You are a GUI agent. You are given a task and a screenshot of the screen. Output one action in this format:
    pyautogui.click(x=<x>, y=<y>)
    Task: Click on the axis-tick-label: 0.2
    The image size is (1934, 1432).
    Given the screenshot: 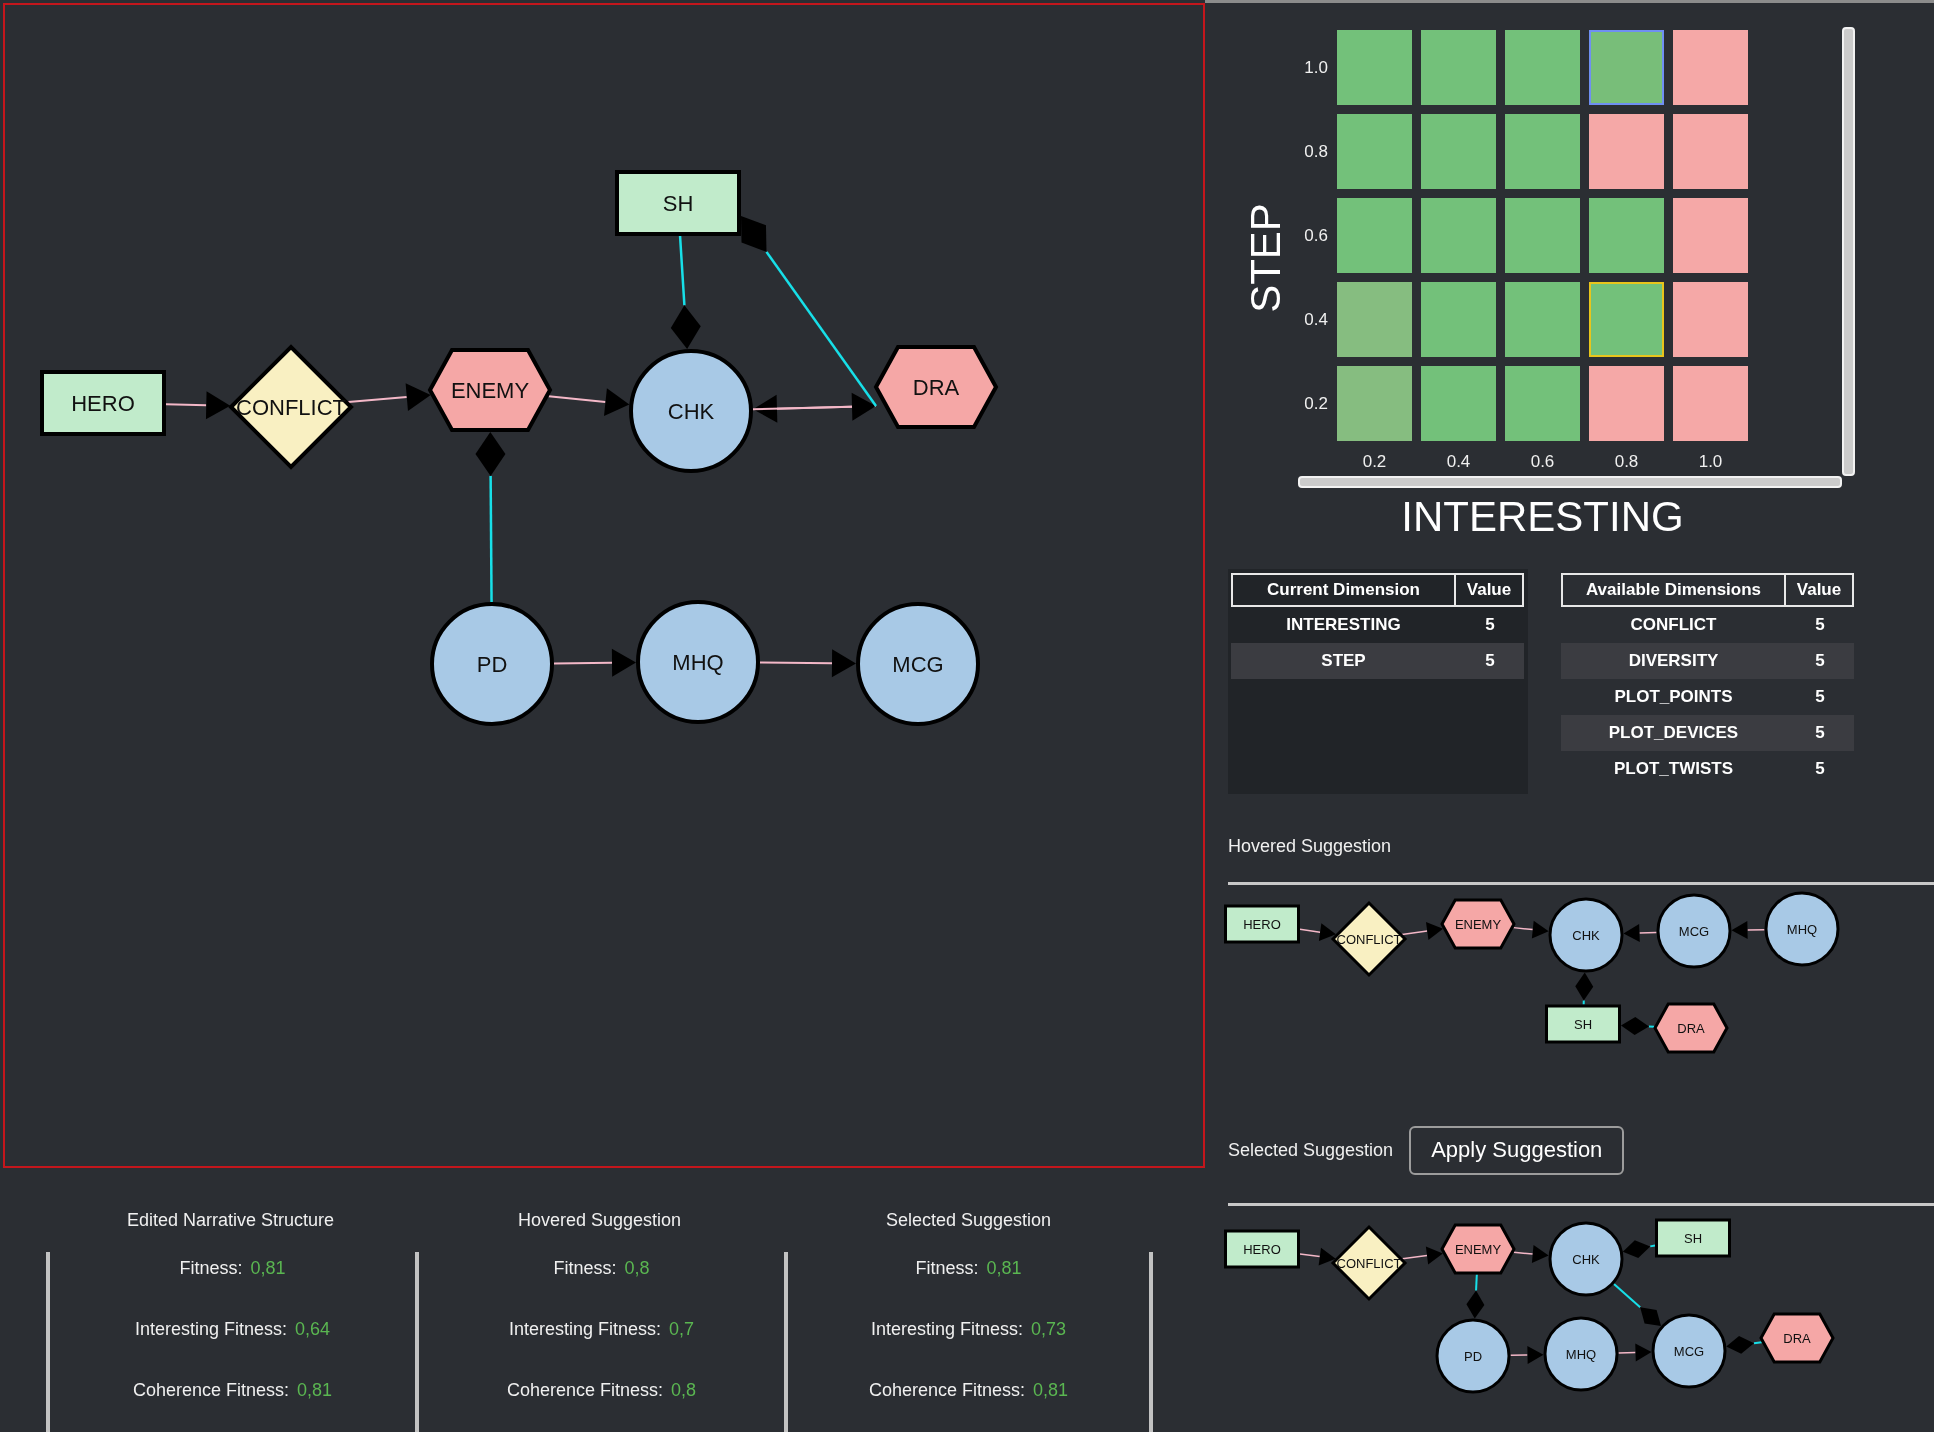 What is the action you would take?
    pyautogui.click(x=1374, y=462)
    